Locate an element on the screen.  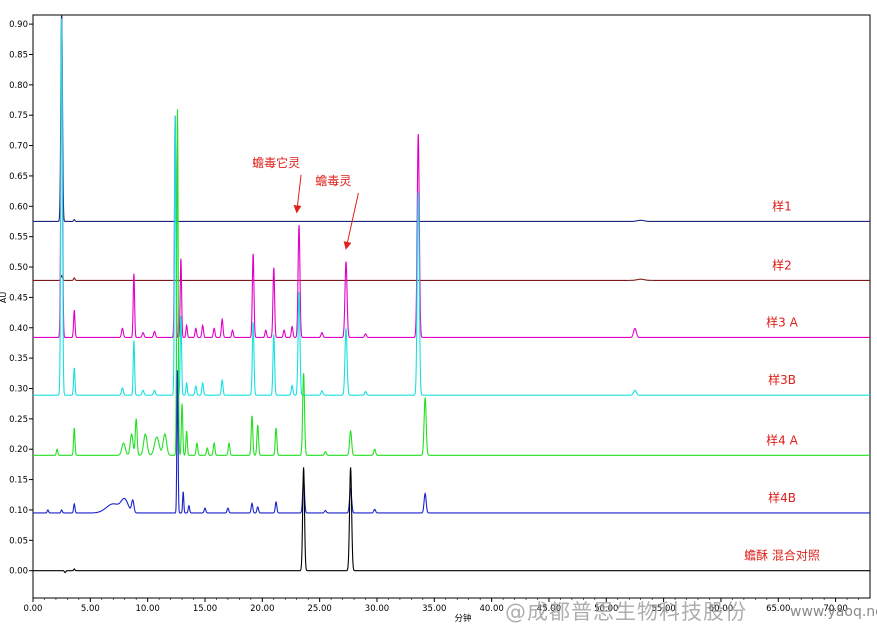
y-axis-label: AU is located at coordinates (4, 297).